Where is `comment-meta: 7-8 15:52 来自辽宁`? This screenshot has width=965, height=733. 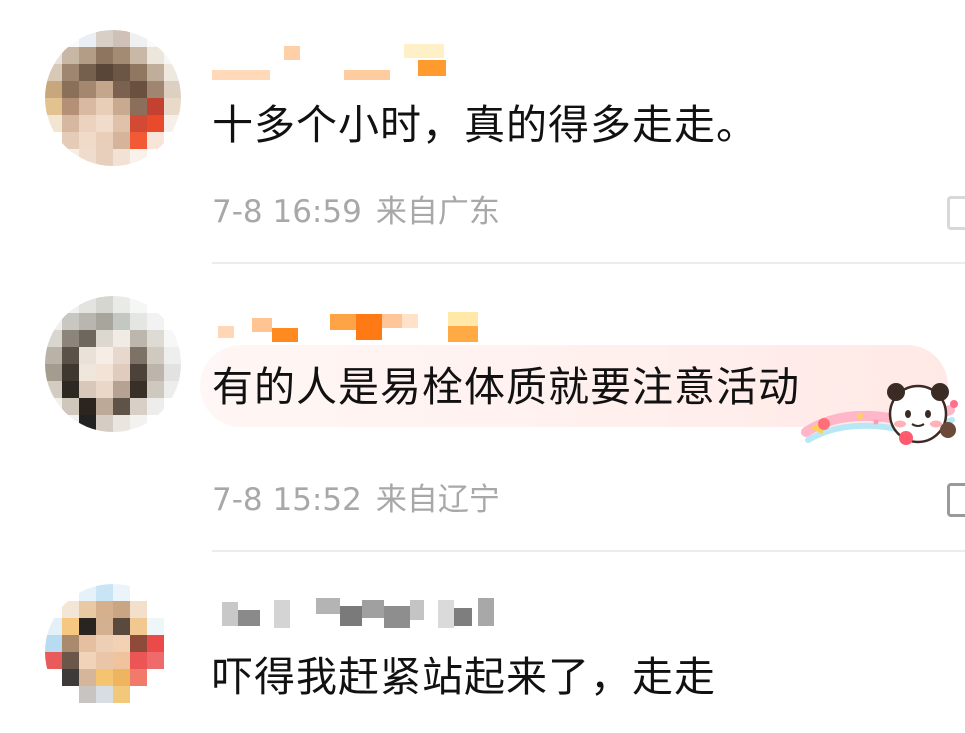 comment-meta: 7-8 15:52 来自辽宁 is located at coordinates (356, 500).